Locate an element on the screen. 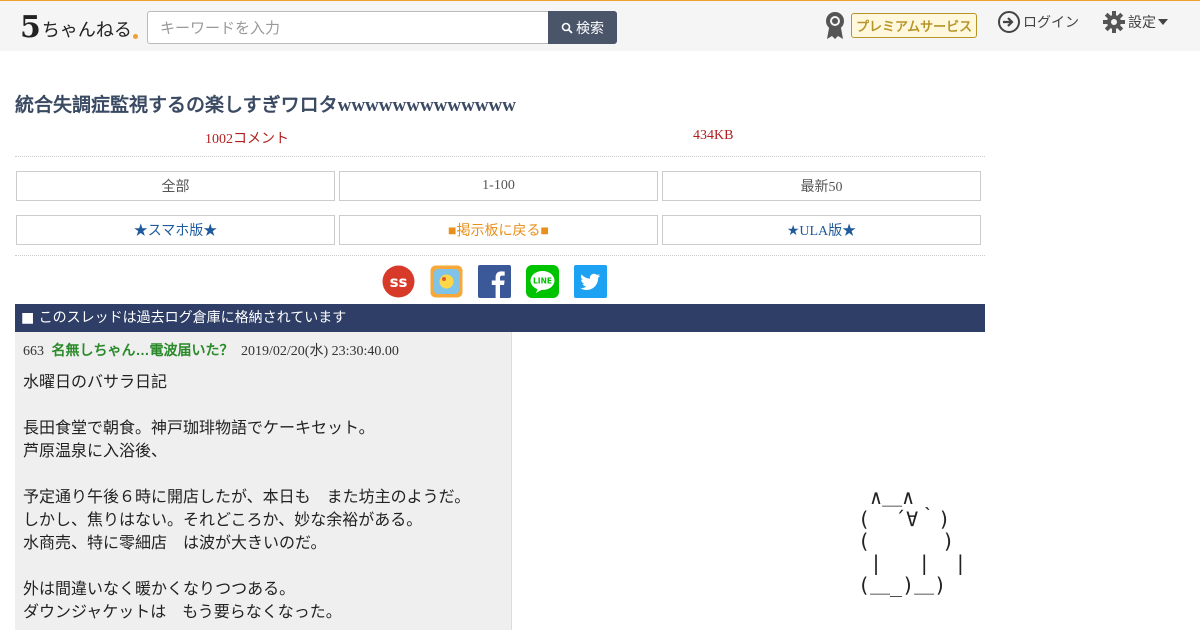 The image size is (1200, 630). caret-down-icon is located at coordinates (1163, 22).